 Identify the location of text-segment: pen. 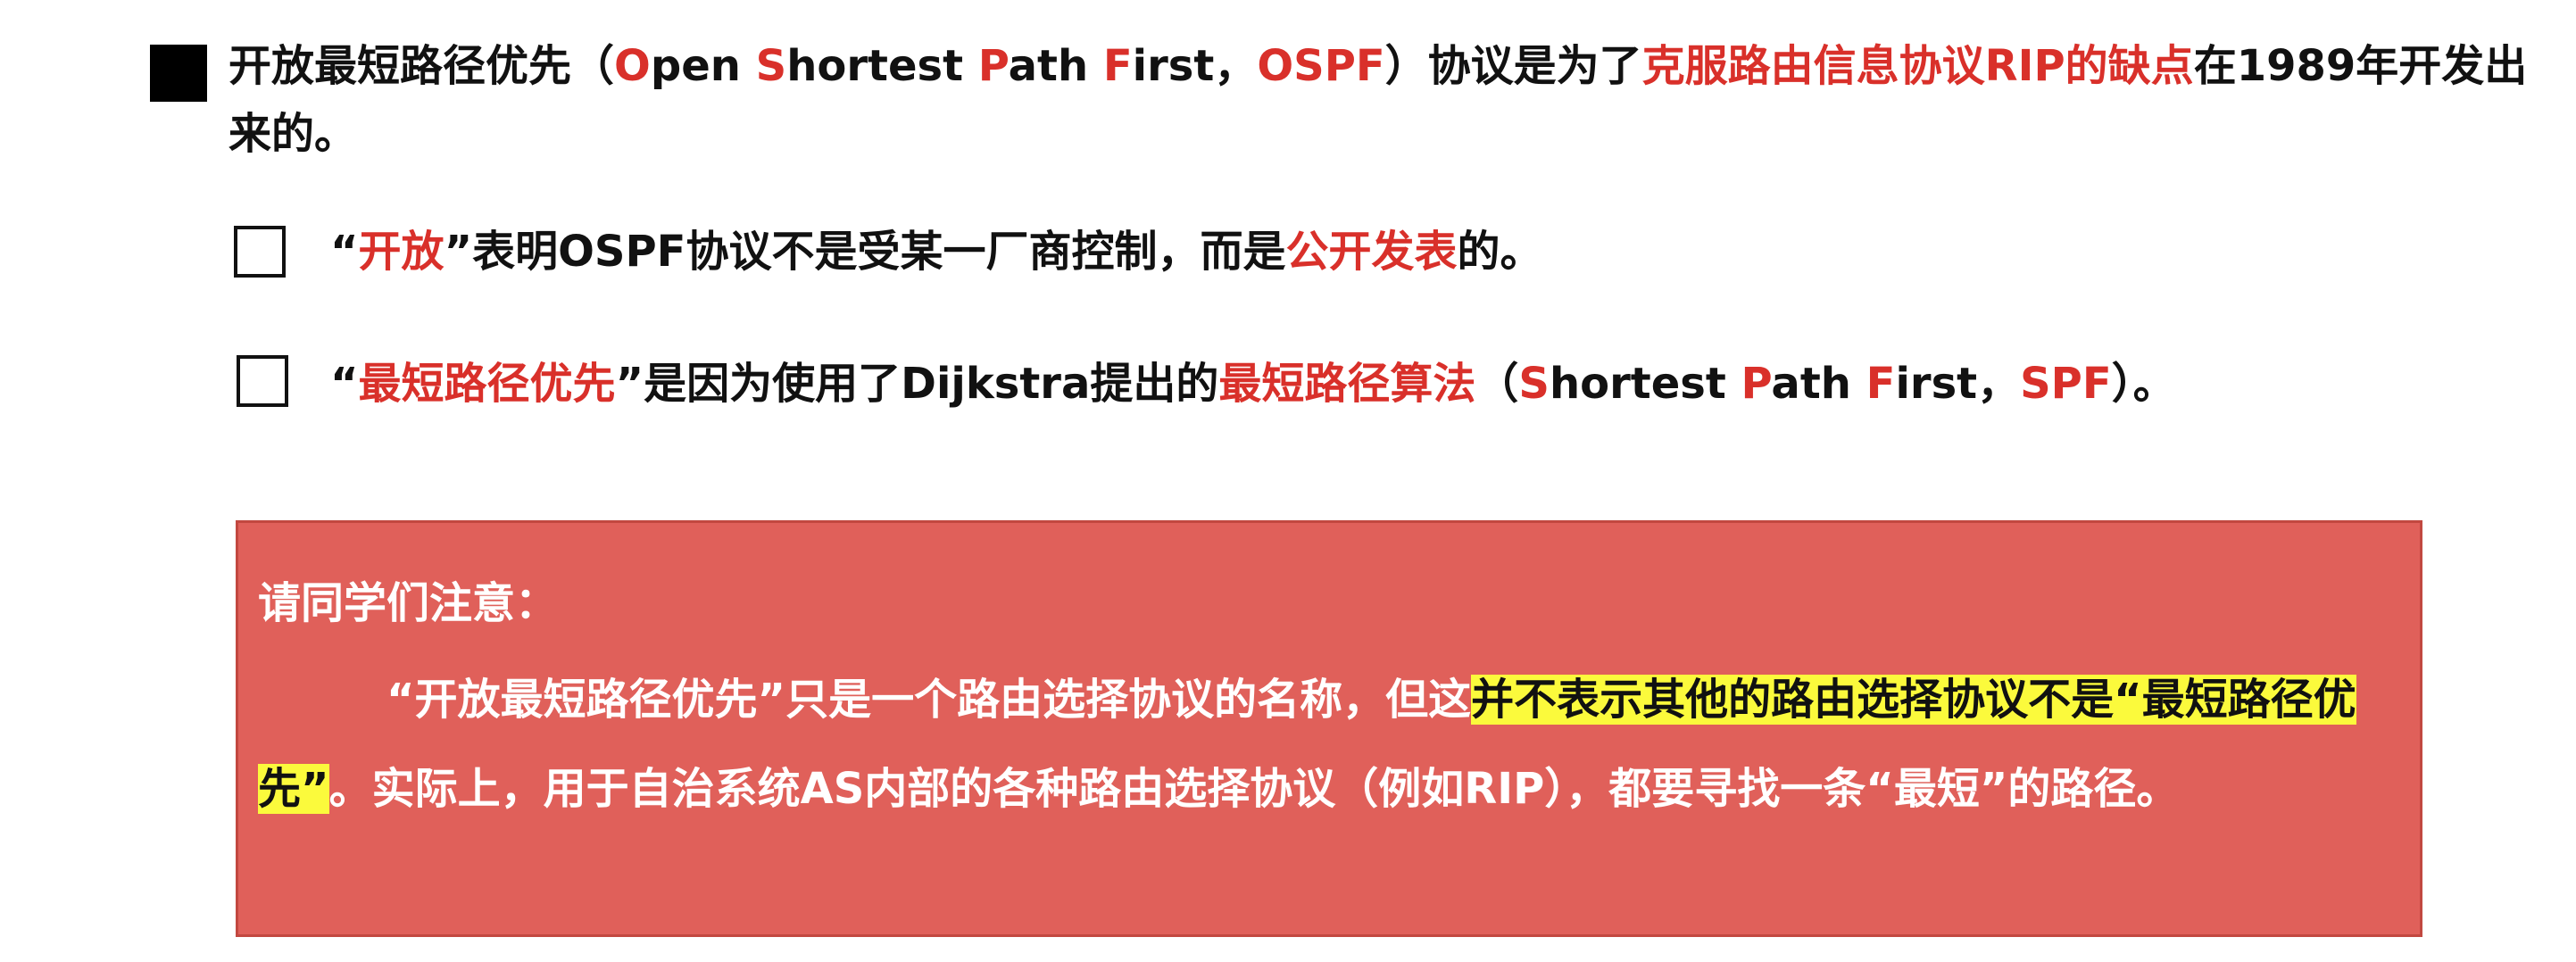
(703, 66).